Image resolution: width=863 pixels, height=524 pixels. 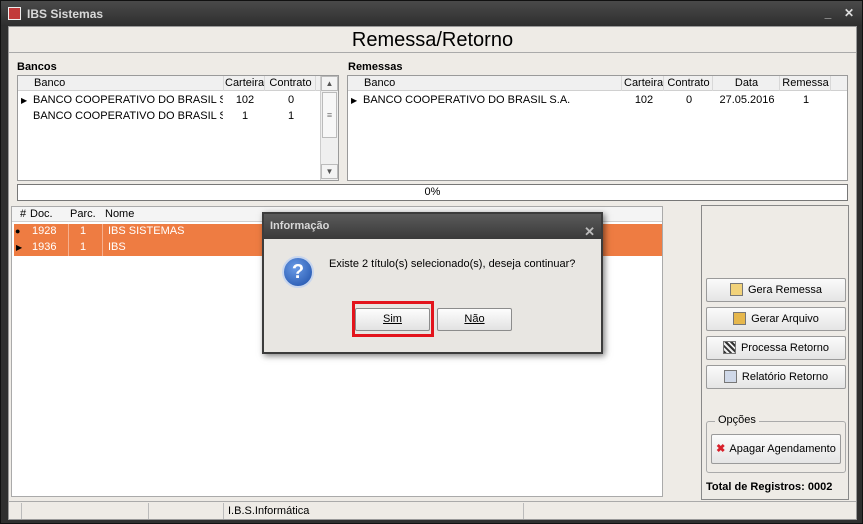 I want to click on remessa-cell: 1, so click(x=806, y=100).